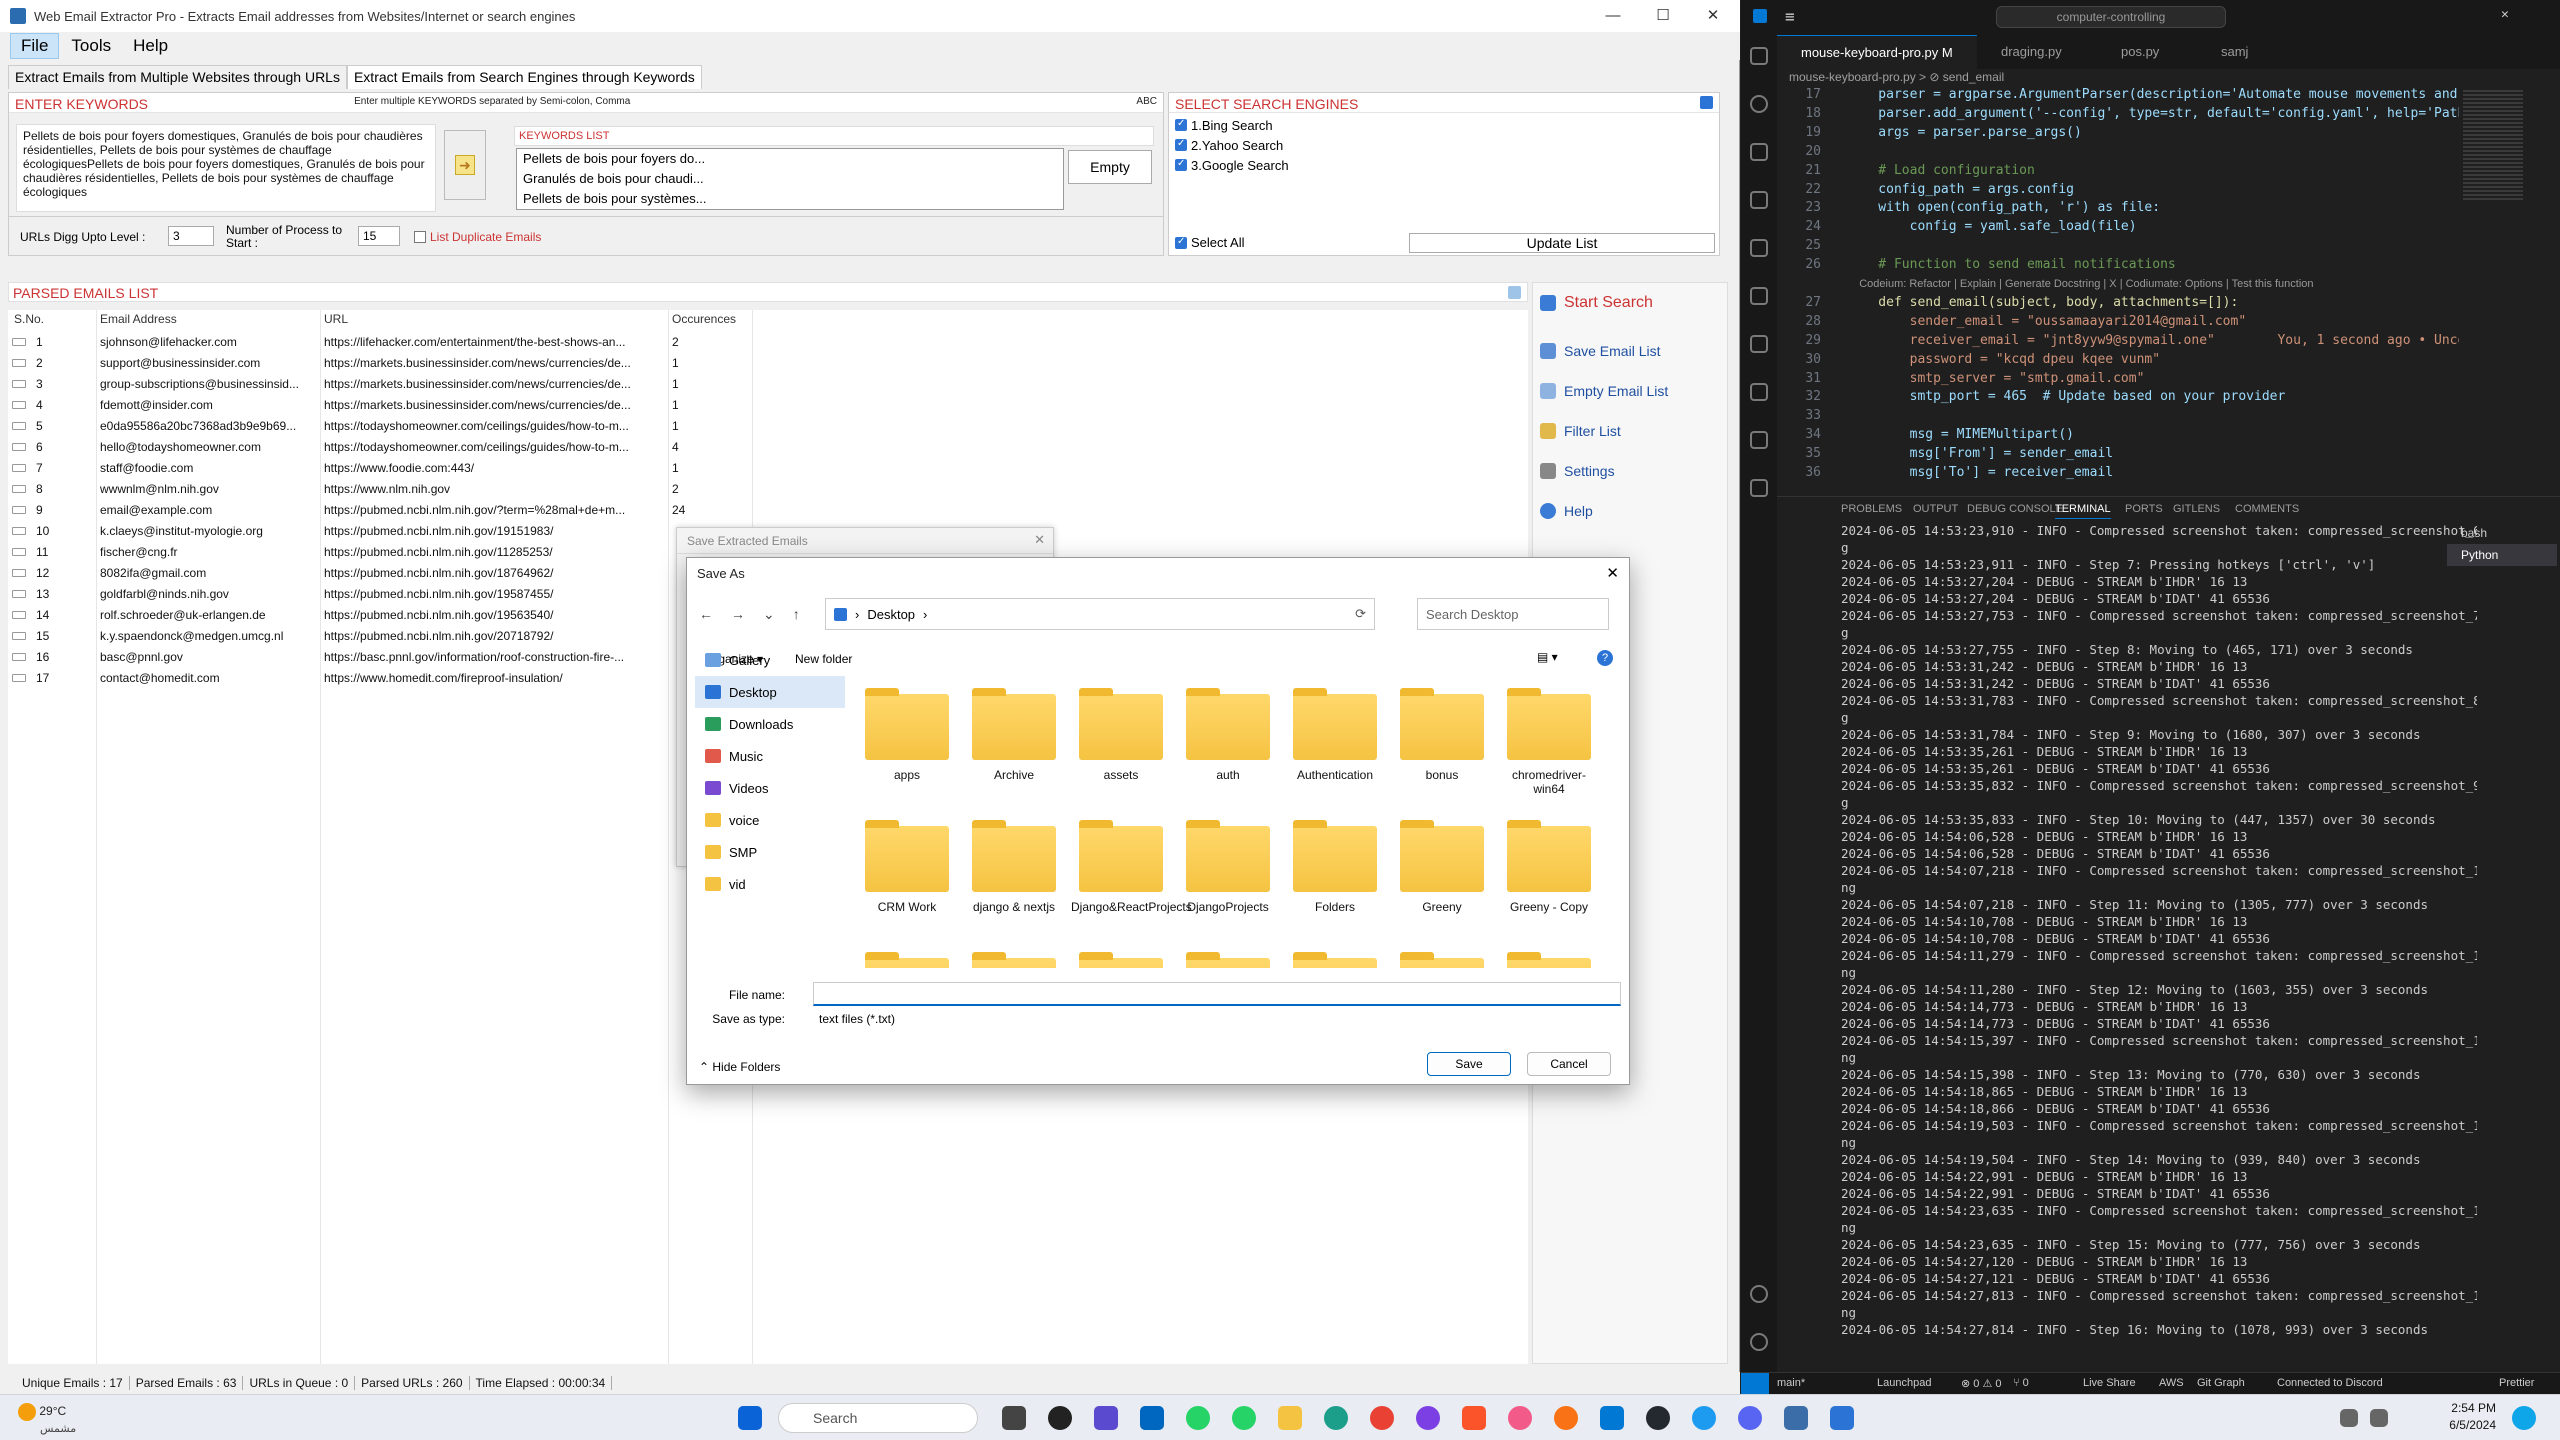 The height and width of the screenshot is (1440, 2560). I want to click on notepad-icon, so click(1842, 1418).